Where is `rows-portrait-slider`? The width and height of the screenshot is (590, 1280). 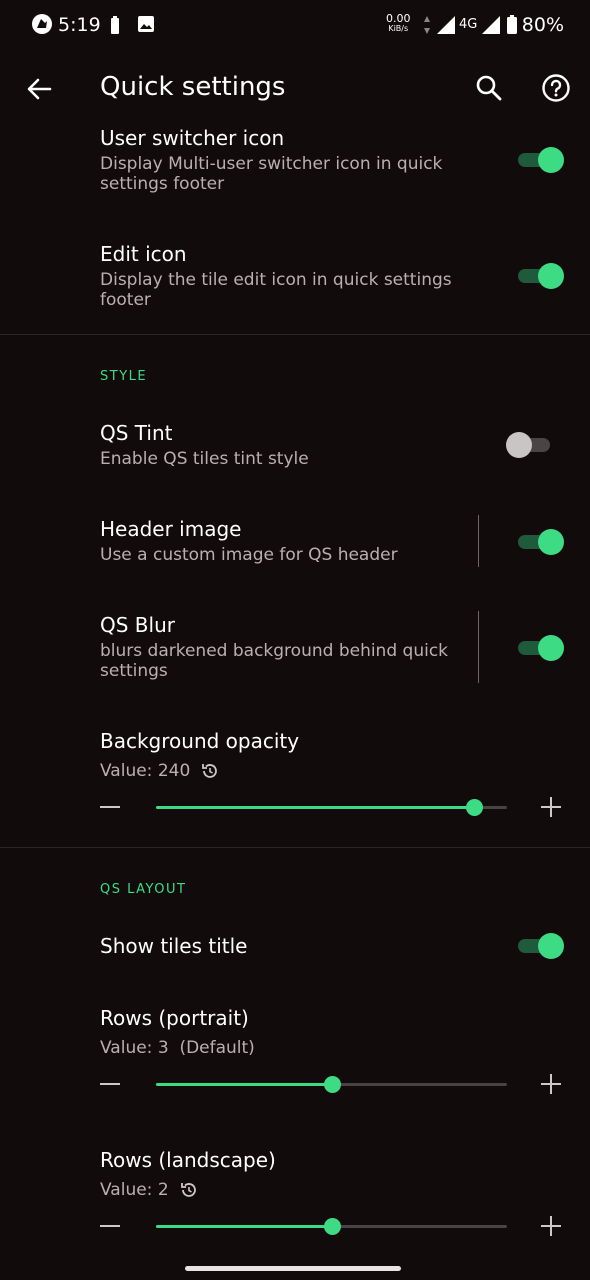 rows-portrait-slider is located at coordinates (331, 1084).